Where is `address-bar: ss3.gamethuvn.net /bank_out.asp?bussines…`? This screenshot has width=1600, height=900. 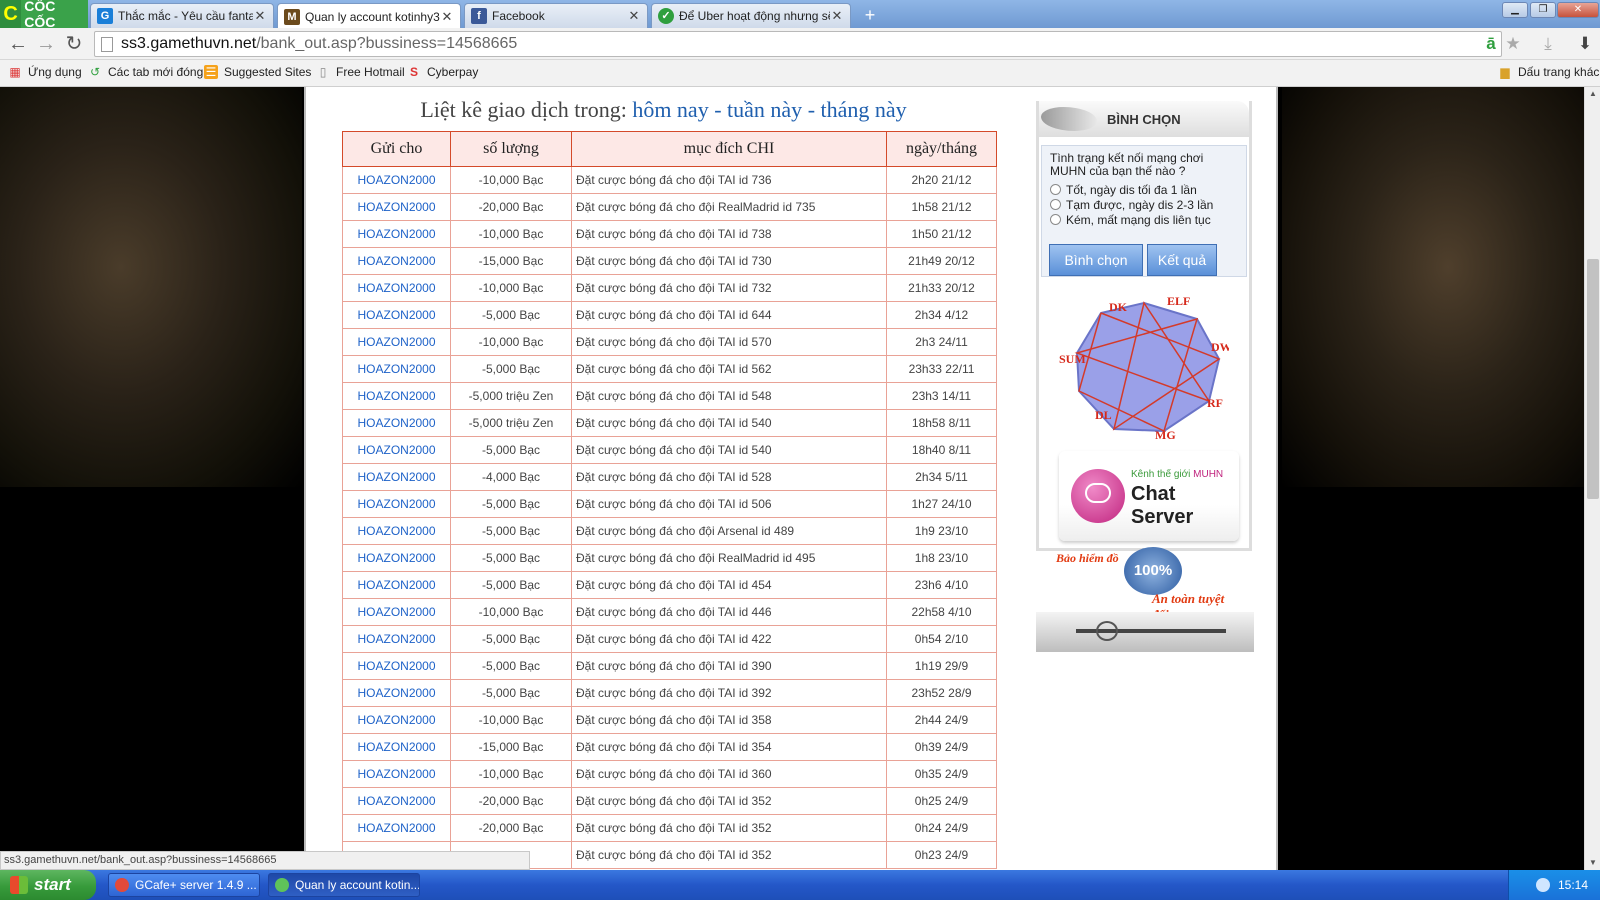
address-bar: ss3.gamethuvn.net /bank_out.asp?bussines… is located at coordinates (798, 44).